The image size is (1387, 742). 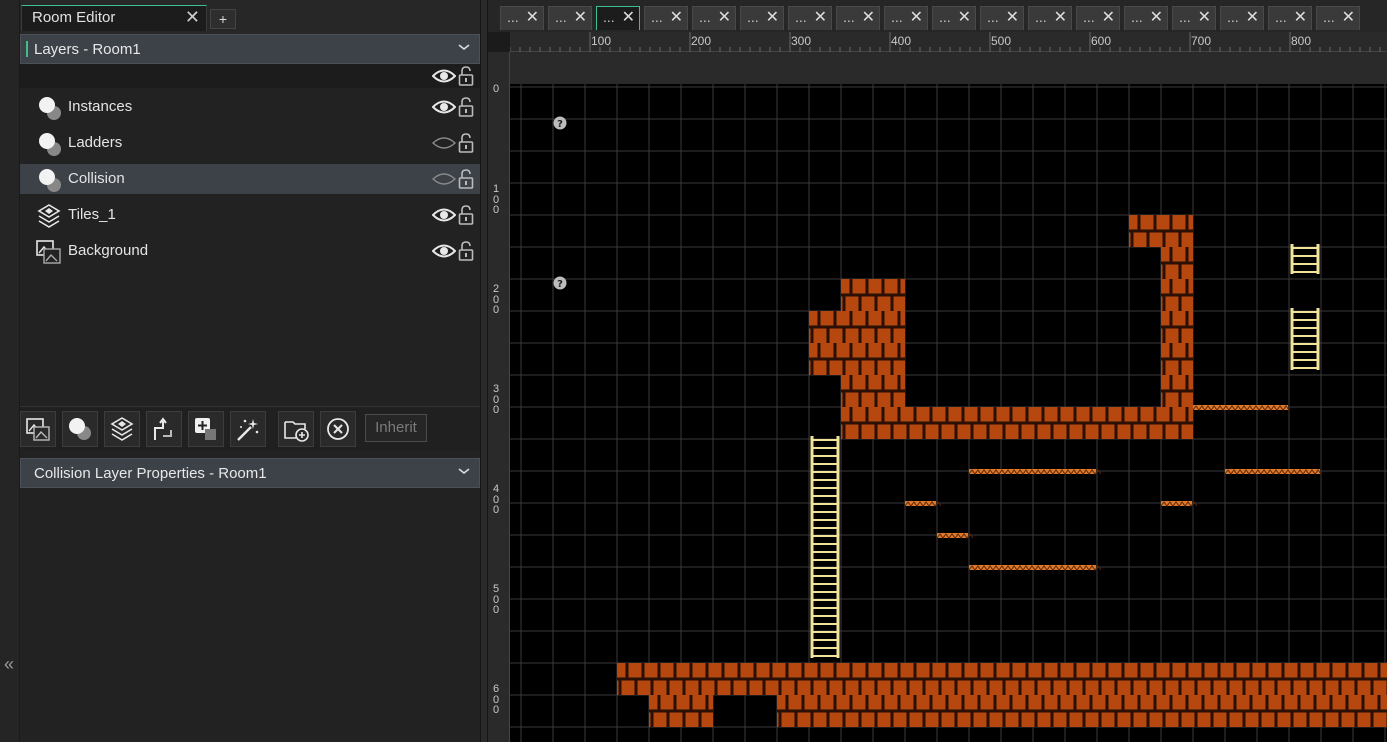 I want to click on add-instance-layer-button, so click(x=80, y=429).